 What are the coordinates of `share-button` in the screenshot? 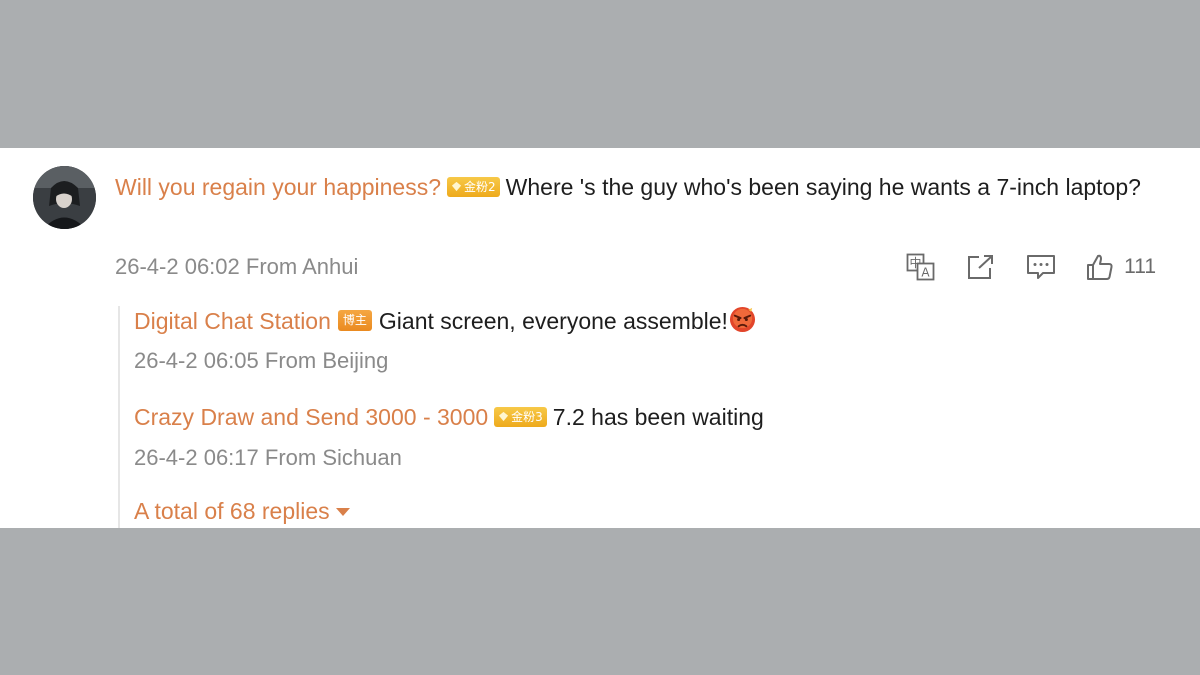 It's located at (981, 267).